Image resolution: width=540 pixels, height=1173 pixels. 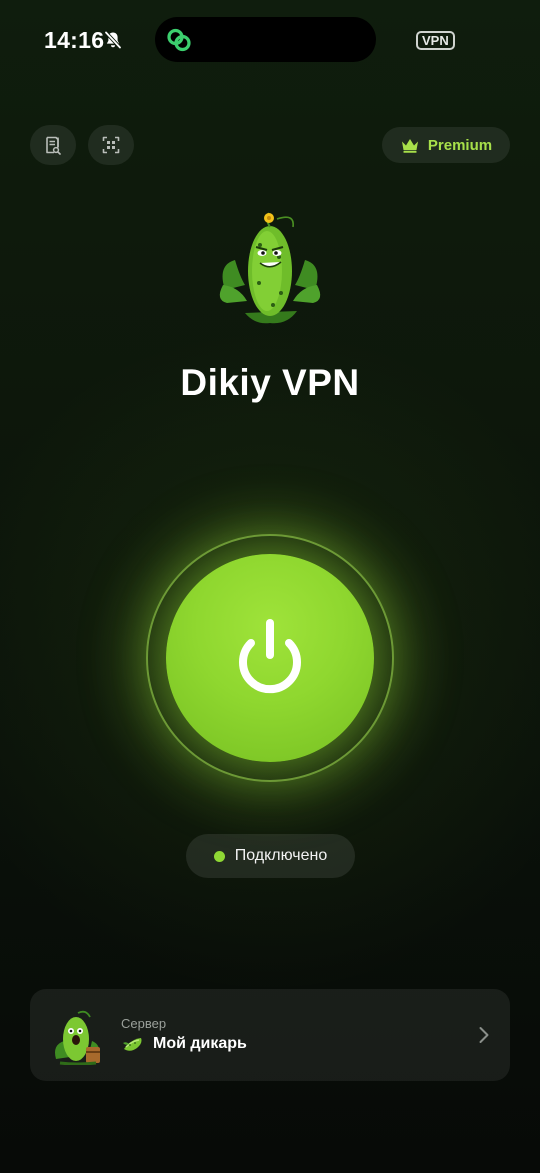 I want to click on logs-button, so click(x=53, y=145).